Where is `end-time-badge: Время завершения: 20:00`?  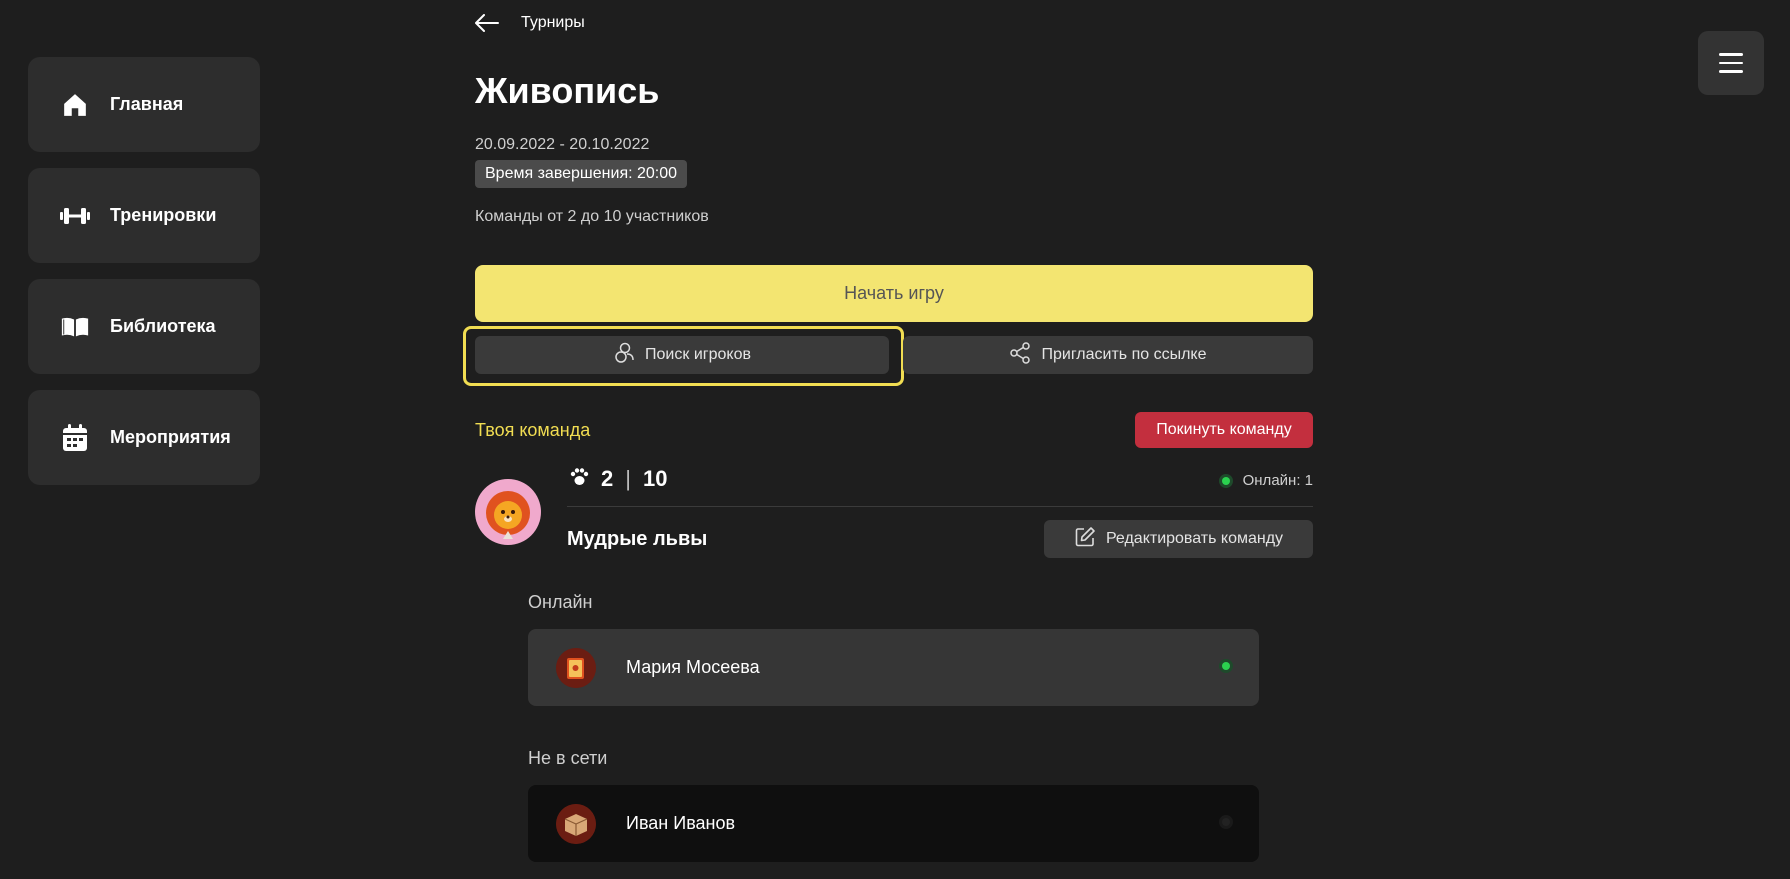
end-time-badge: Время завершения: 20:00 is located at coordinates (581, 174).